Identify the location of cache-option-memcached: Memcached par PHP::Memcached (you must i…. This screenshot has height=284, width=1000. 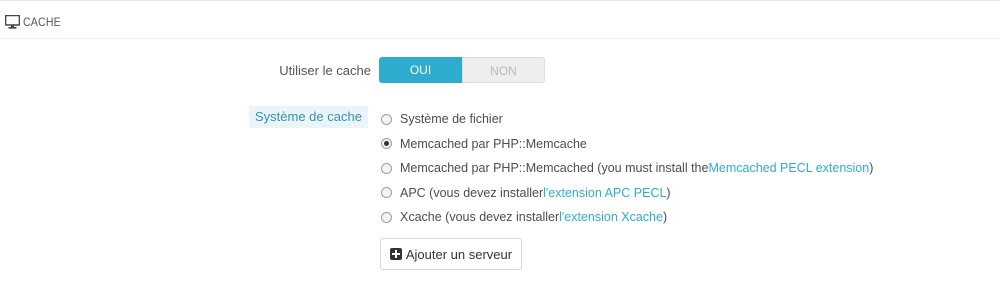
(627, 168).